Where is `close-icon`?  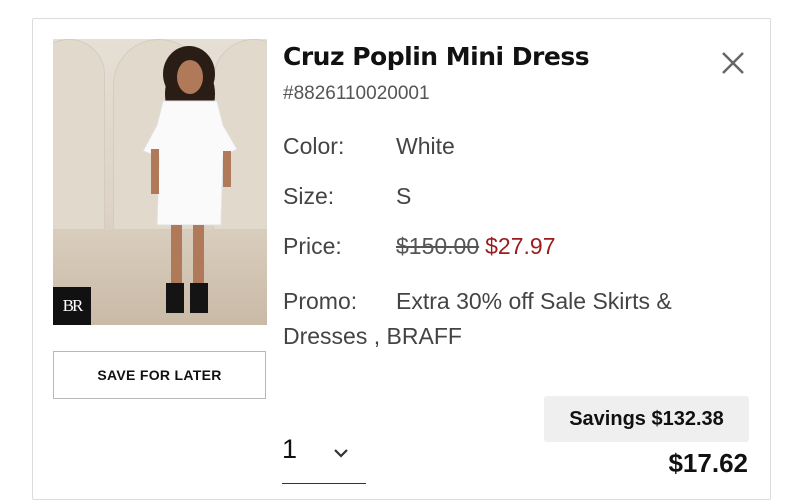
close-icon is located at coordinates (733, 63).